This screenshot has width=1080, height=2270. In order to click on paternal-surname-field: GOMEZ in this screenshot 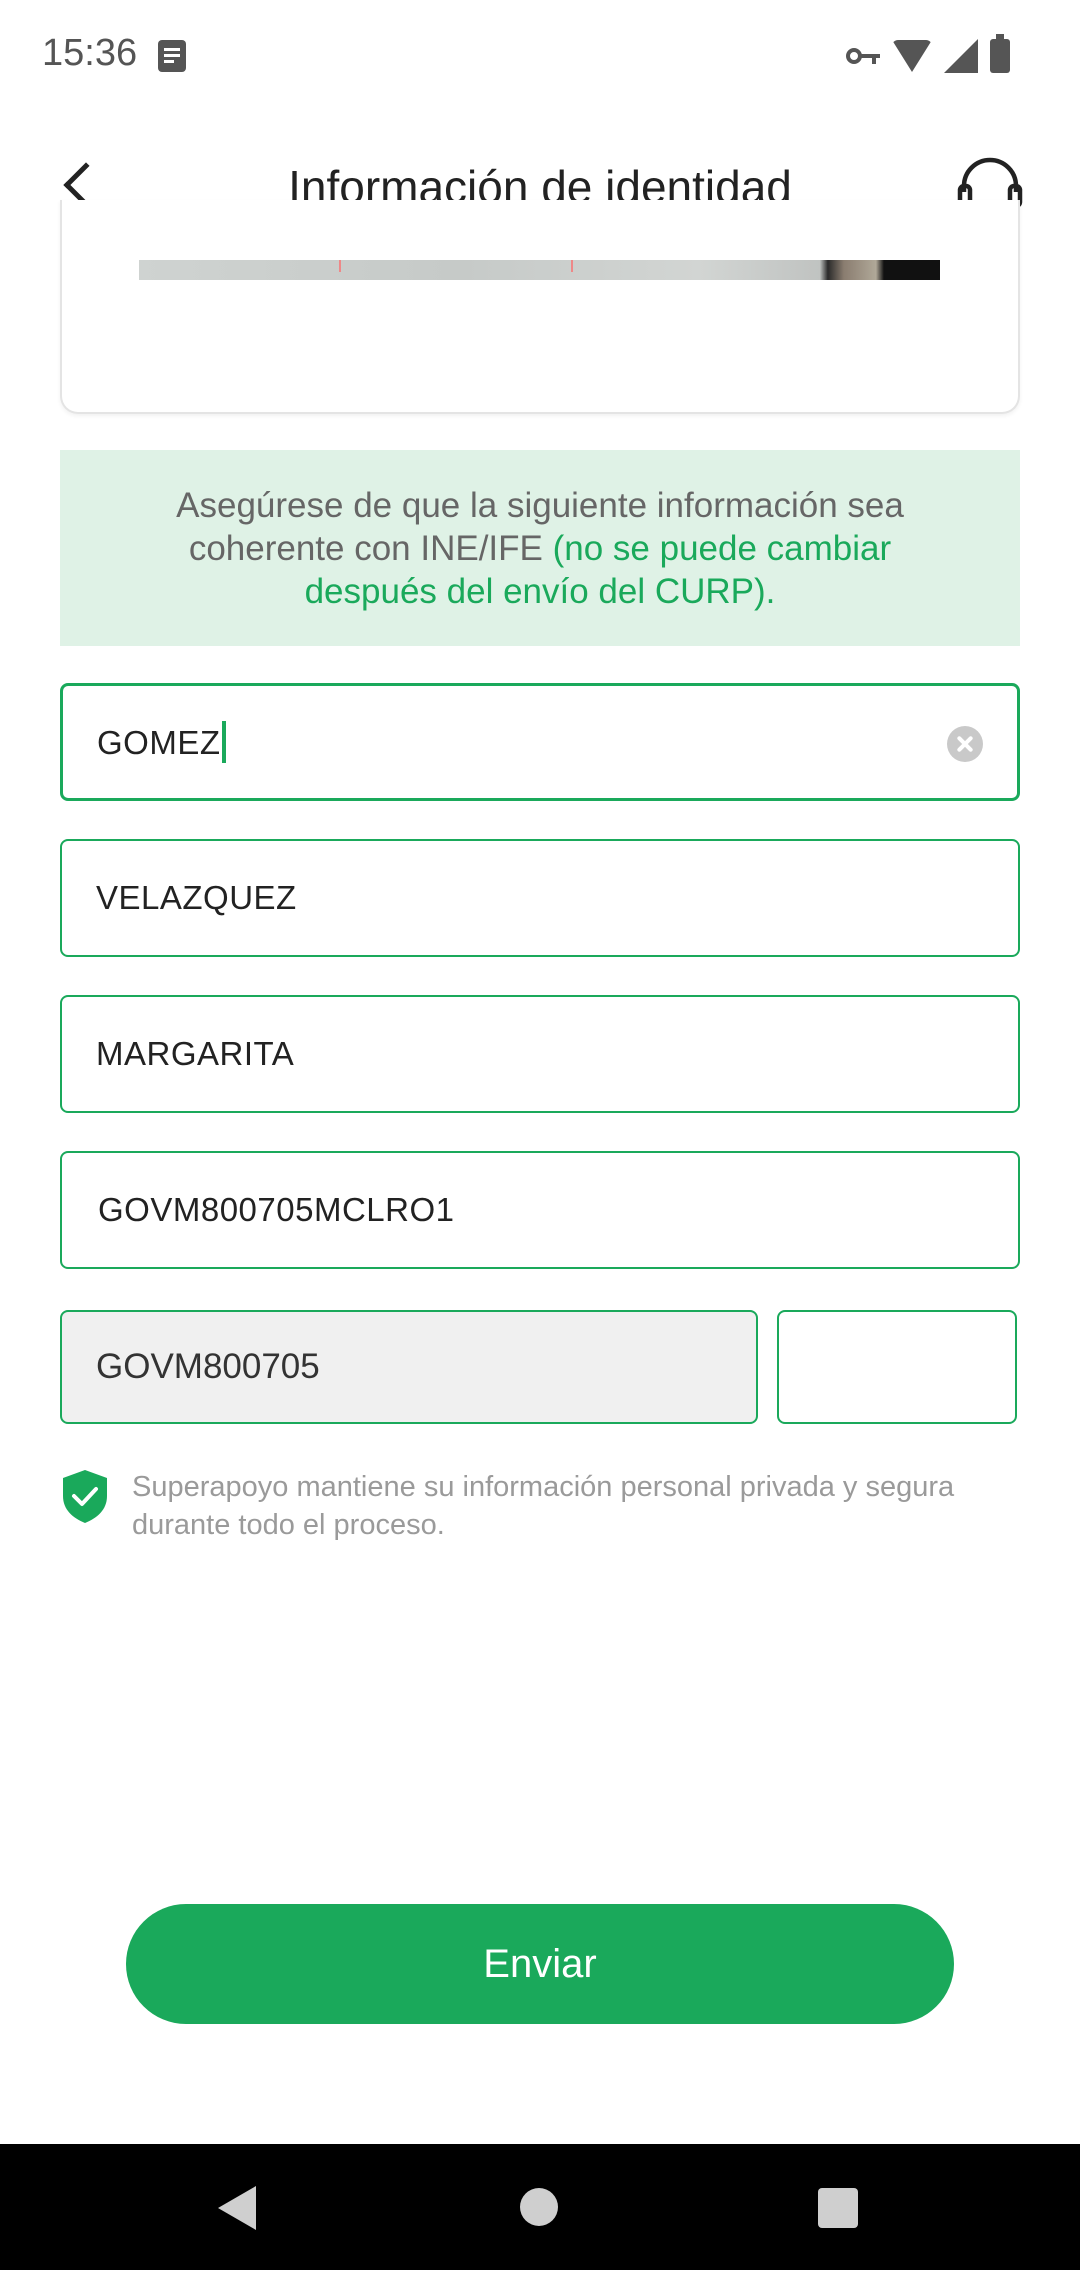, I will do `click(540, 742)`.